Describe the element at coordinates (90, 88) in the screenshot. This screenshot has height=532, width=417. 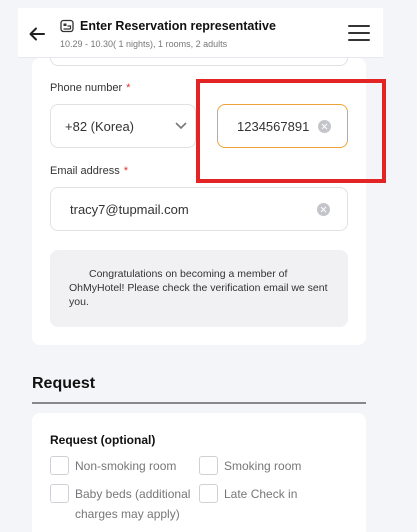
I see `phone-label: Phone number *` at that location.